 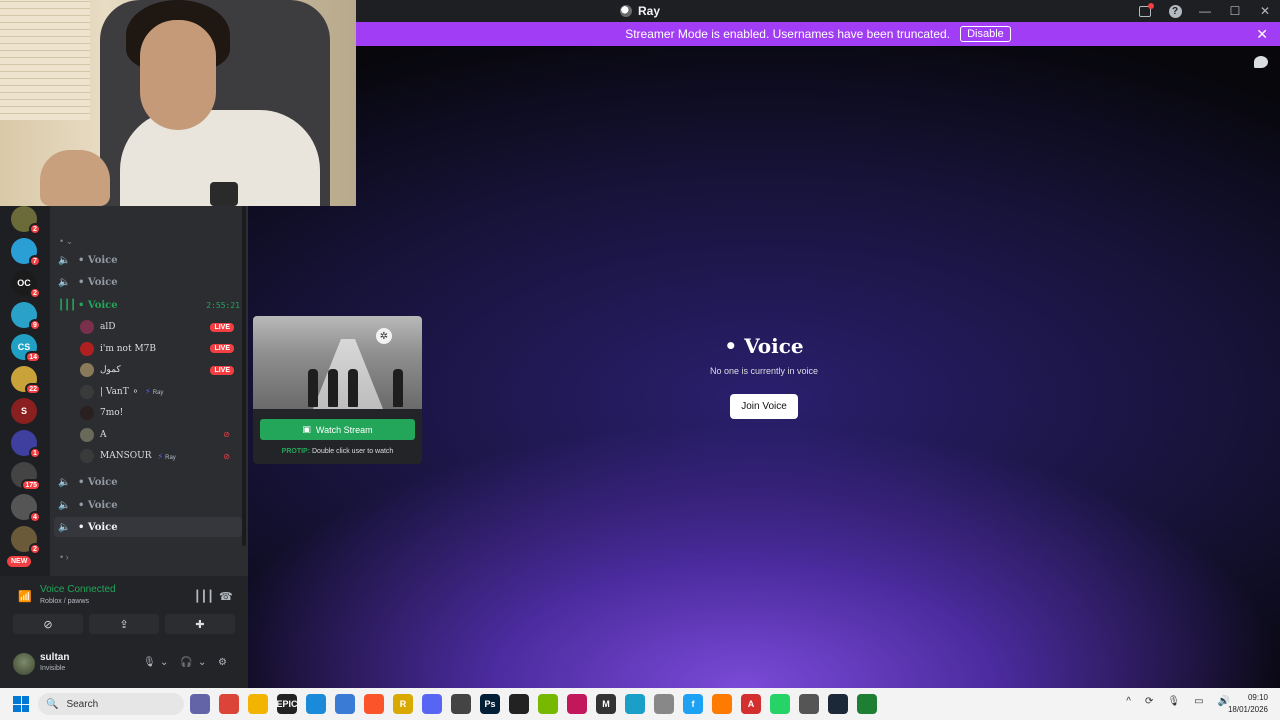 What do you see at coordinates (159, 370) in the screenshot?
I see `voice-user: كمول LIVE` at bounding box center [159, 370].